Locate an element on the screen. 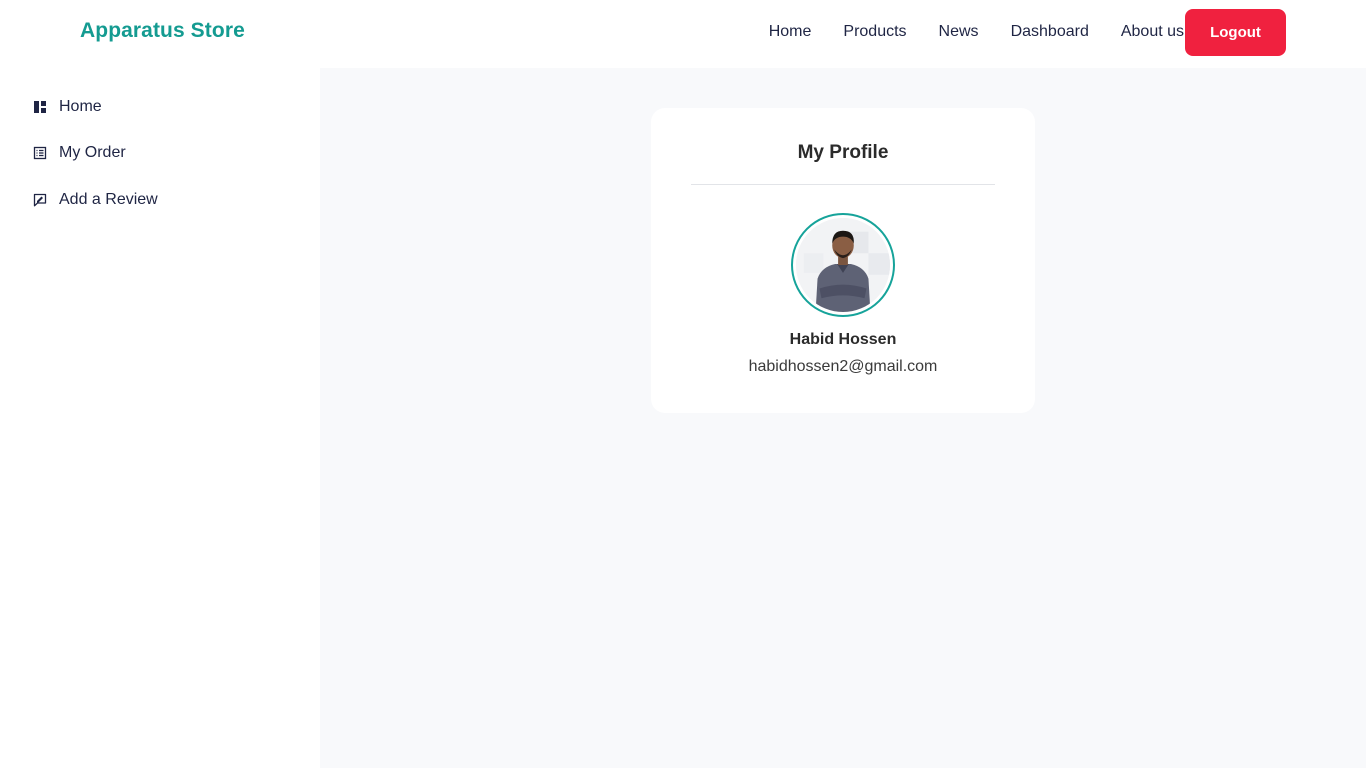 The width and height of the screenshot is (1366, 768). avatar is located at coordinates (843, 265).